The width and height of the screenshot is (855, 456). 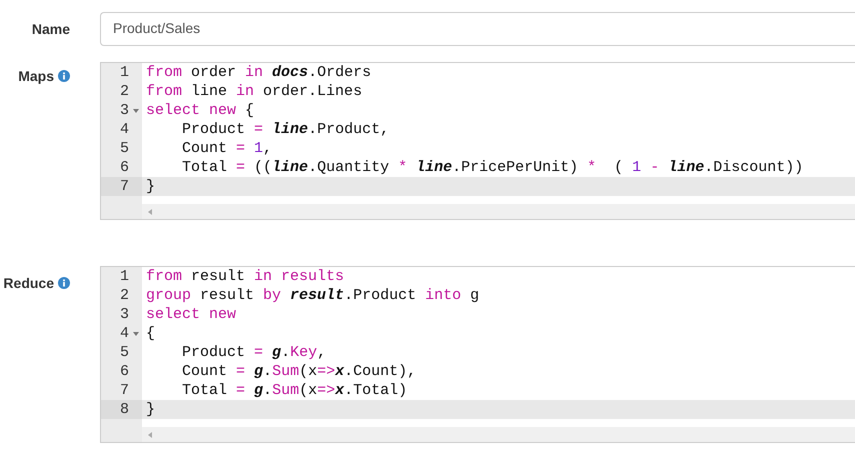 What do you see at coordinates (312, 295) in the screenshot?
I see `code-line: group result by result.Product into g` at bounding box center [312, 295].